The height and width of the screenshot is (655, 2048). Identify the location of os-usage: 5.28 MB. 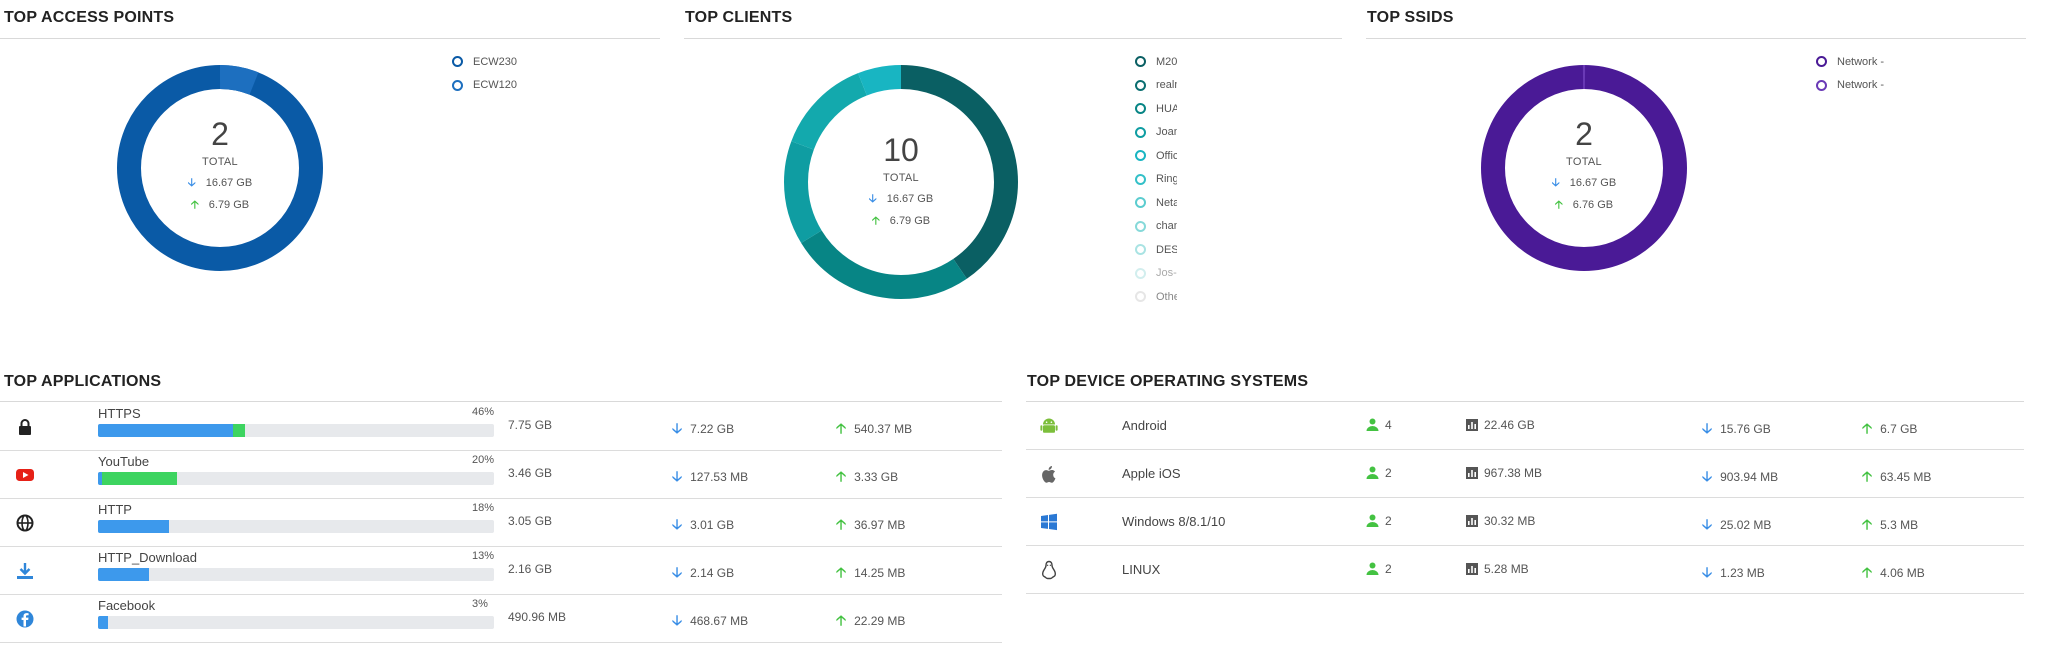
(1497, 569).